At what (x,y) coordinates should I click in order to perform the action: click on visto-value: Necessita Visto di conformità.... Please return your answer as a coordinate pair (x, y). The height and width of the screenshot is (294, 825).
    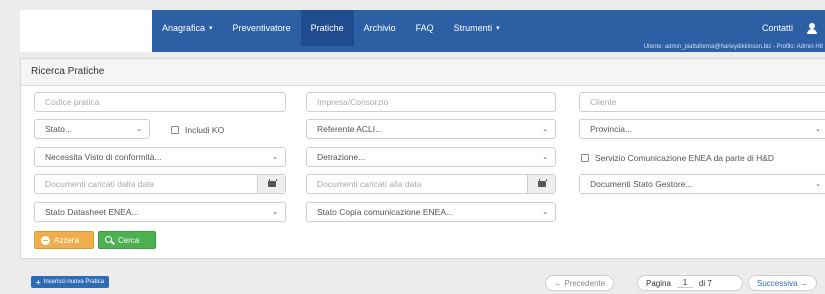
    Looking at the image, I should click on (103, 157).